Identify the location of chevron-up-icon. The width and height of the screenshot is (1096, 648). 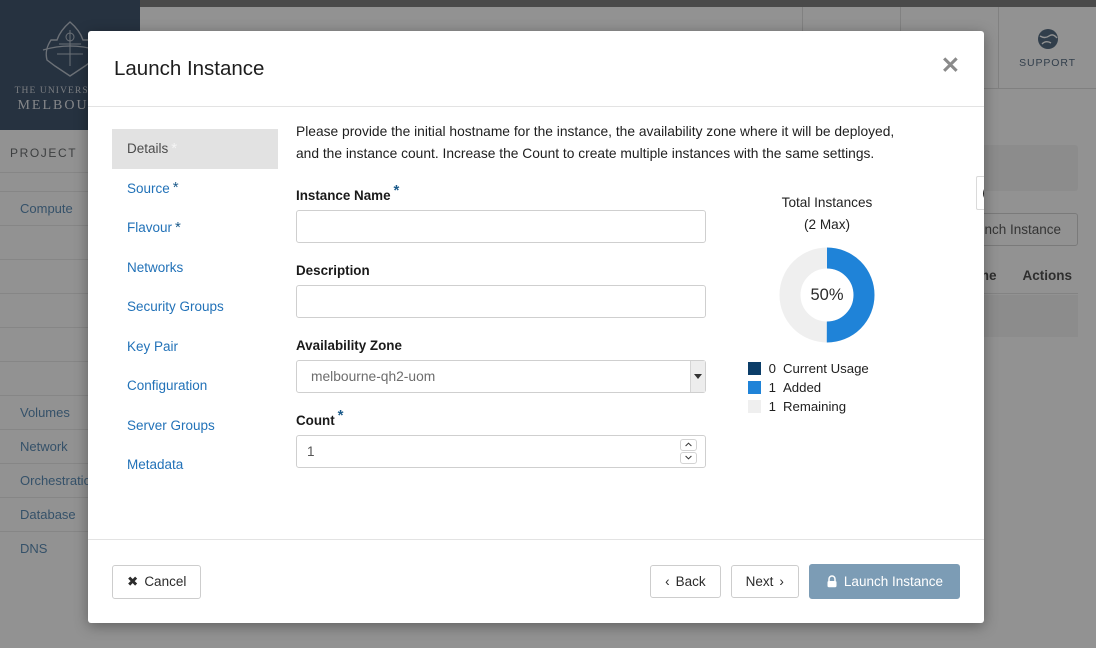
(688, 444).